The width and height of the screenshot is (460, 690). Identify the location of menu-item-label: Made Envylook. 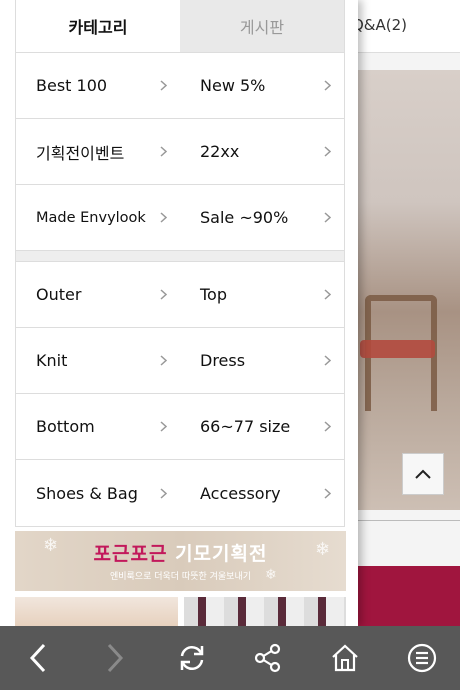
(91, 217).